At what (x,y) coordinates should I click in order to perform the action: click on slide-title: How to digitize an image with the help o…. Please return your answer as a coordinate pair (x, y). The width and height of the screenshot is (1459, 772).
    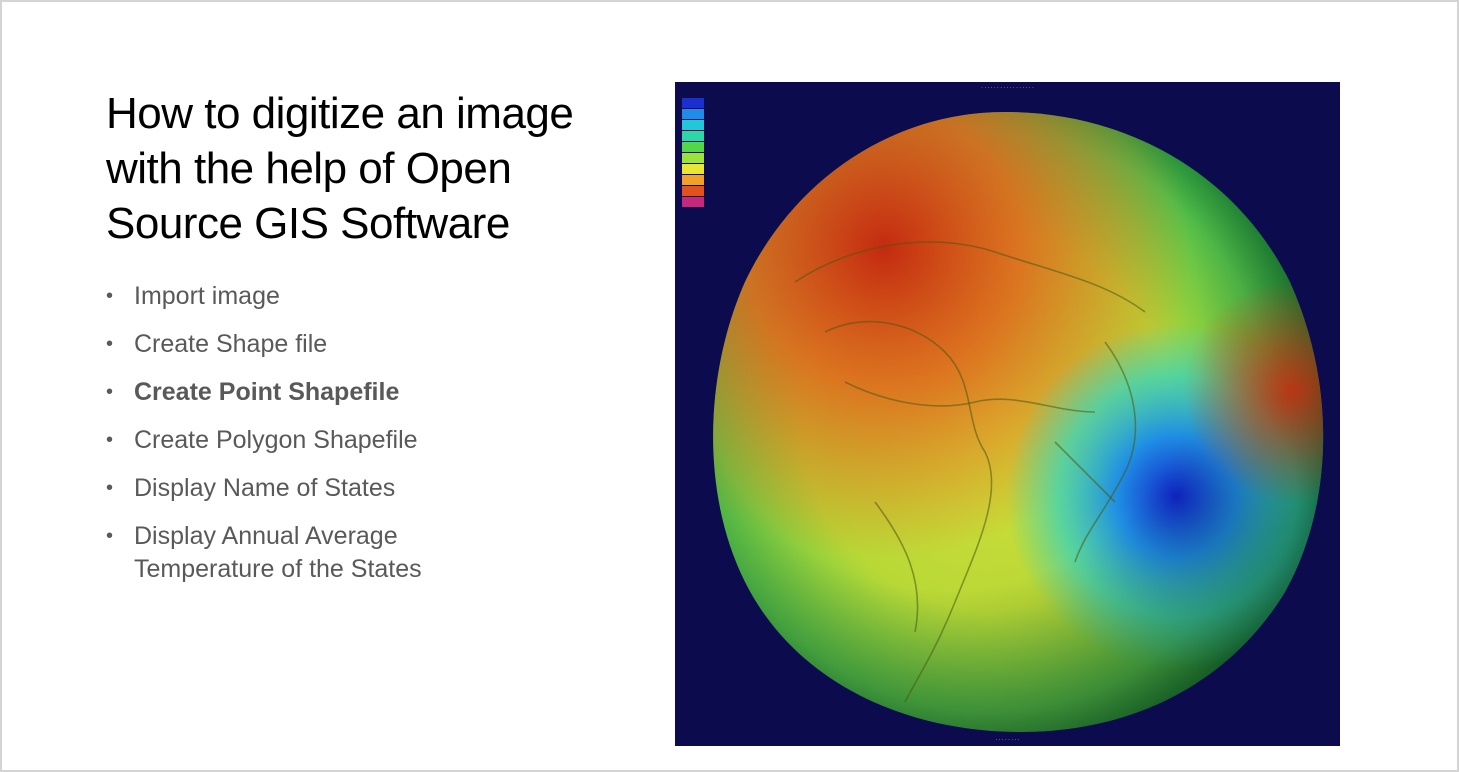
    Looking at the image, I should click on (340, 168).